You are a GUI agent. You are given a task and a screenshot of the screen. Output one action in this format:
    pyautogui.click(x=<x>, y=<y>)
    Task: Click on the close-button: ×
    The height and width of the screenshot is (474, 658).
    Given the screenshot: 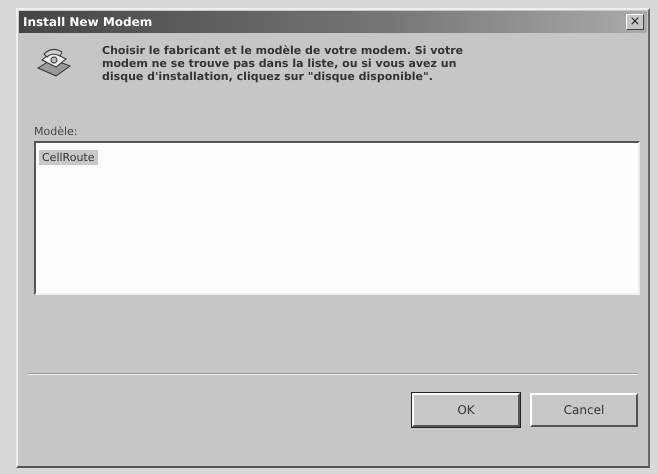 What is the action you would take?
    pyautogui.click(x=635, y=22)
    